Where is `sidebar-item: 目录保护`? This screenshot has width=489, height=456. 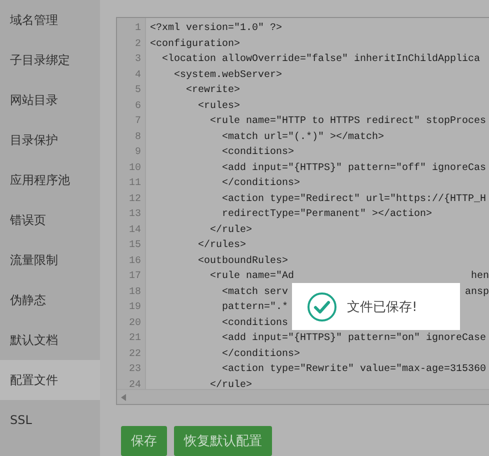 sidebar-item: 目录保护 is located at coordinates (50, 140).